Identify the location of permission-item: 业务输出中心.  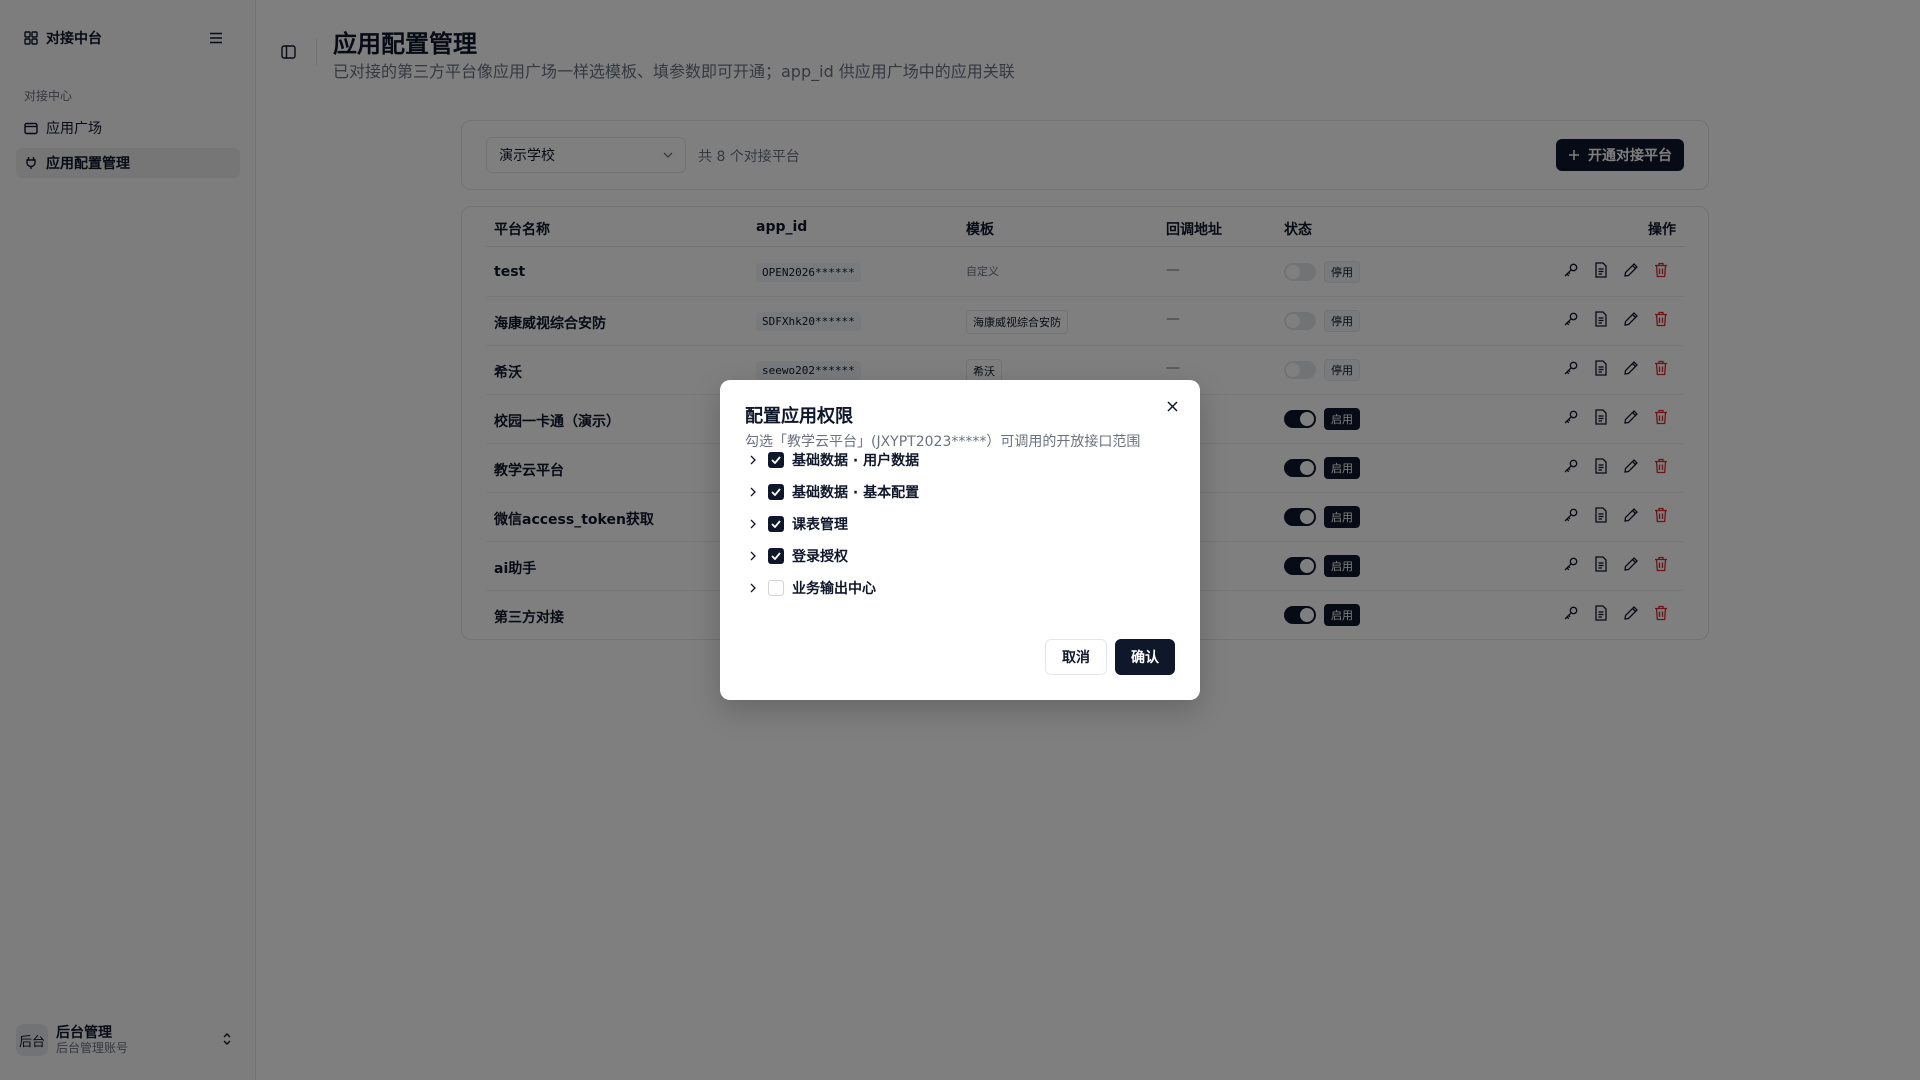
(811, 588).